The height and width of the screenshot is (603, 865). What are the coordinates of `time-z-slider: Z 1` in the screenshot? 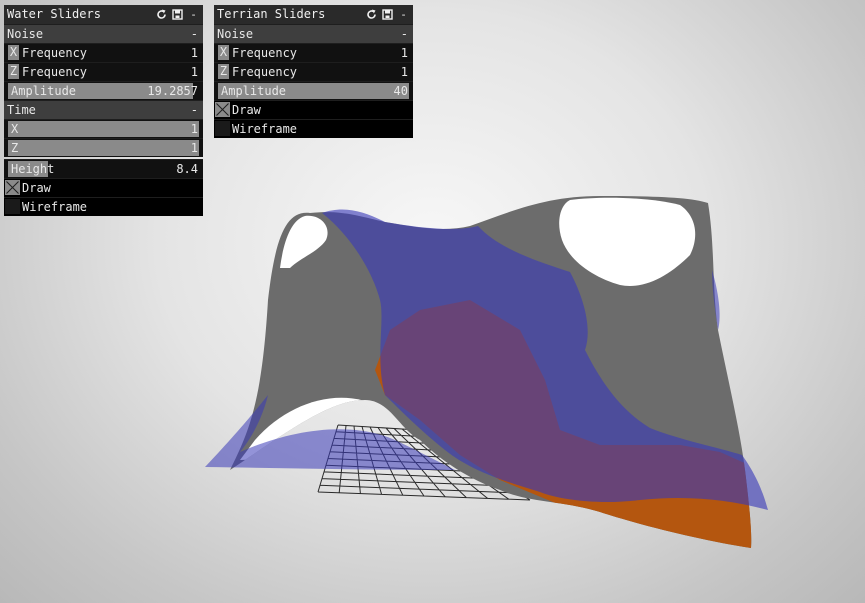 It's located at (103, 147).